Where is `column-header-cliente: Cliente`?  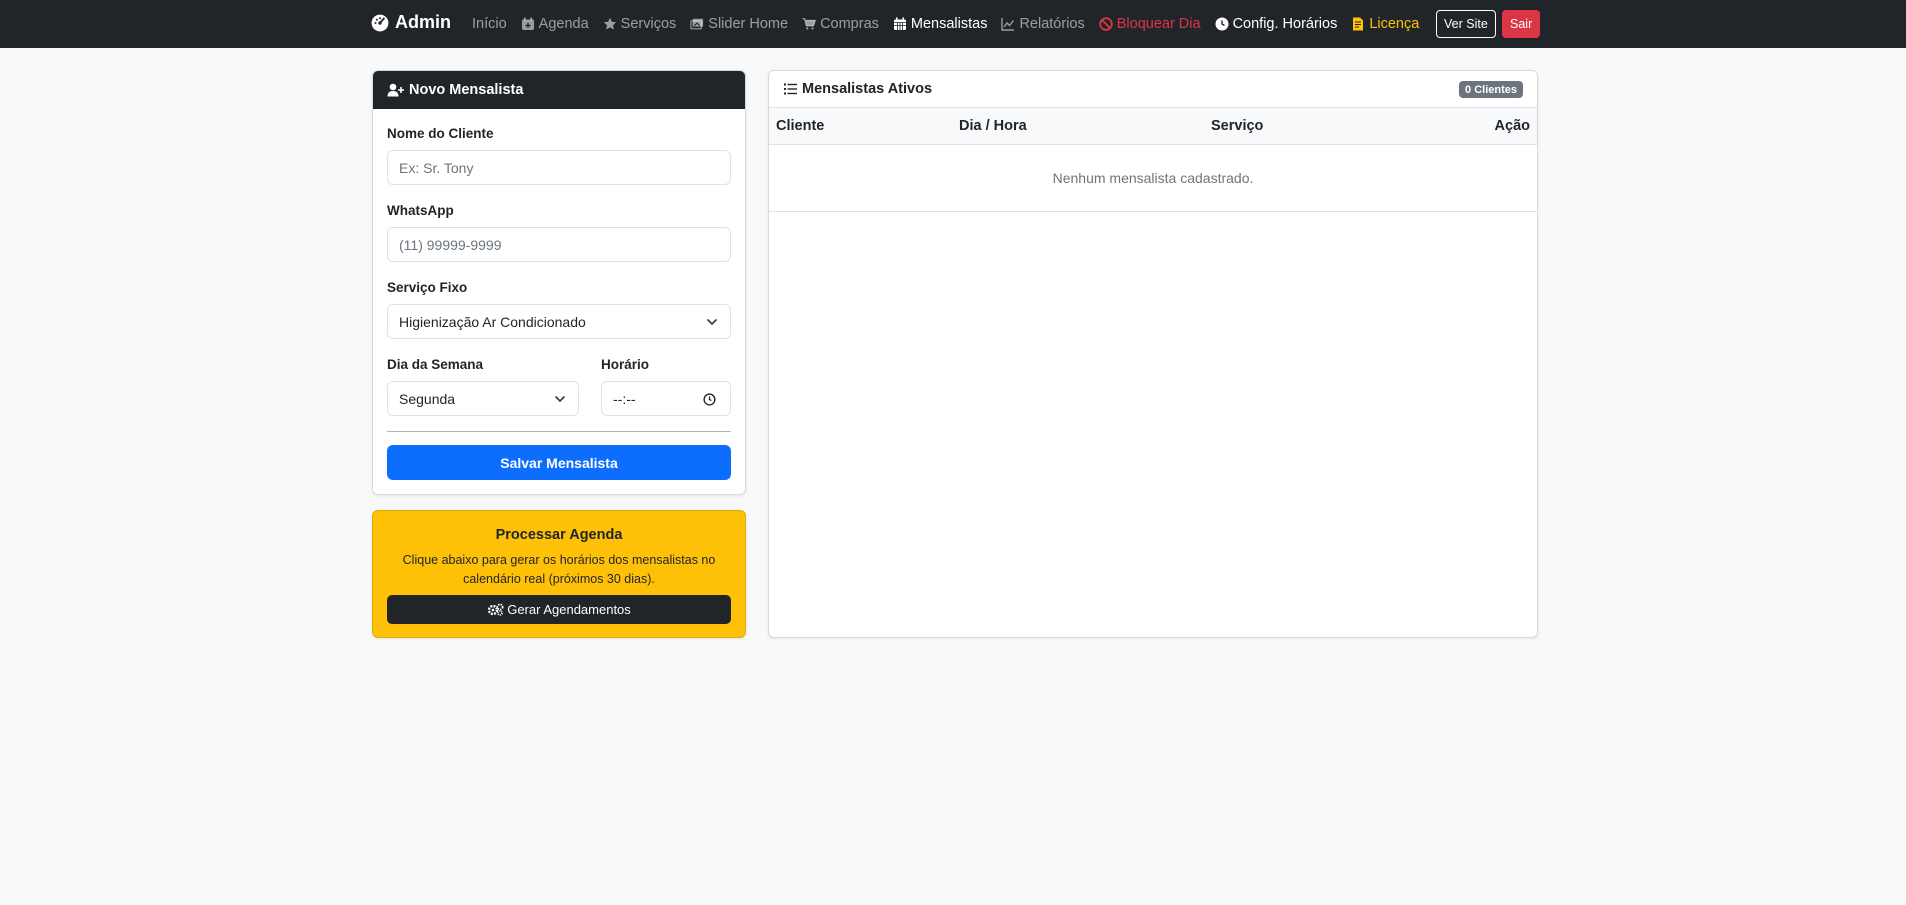 column-header-cliente: Cliente is located at coordinates (800, 126).